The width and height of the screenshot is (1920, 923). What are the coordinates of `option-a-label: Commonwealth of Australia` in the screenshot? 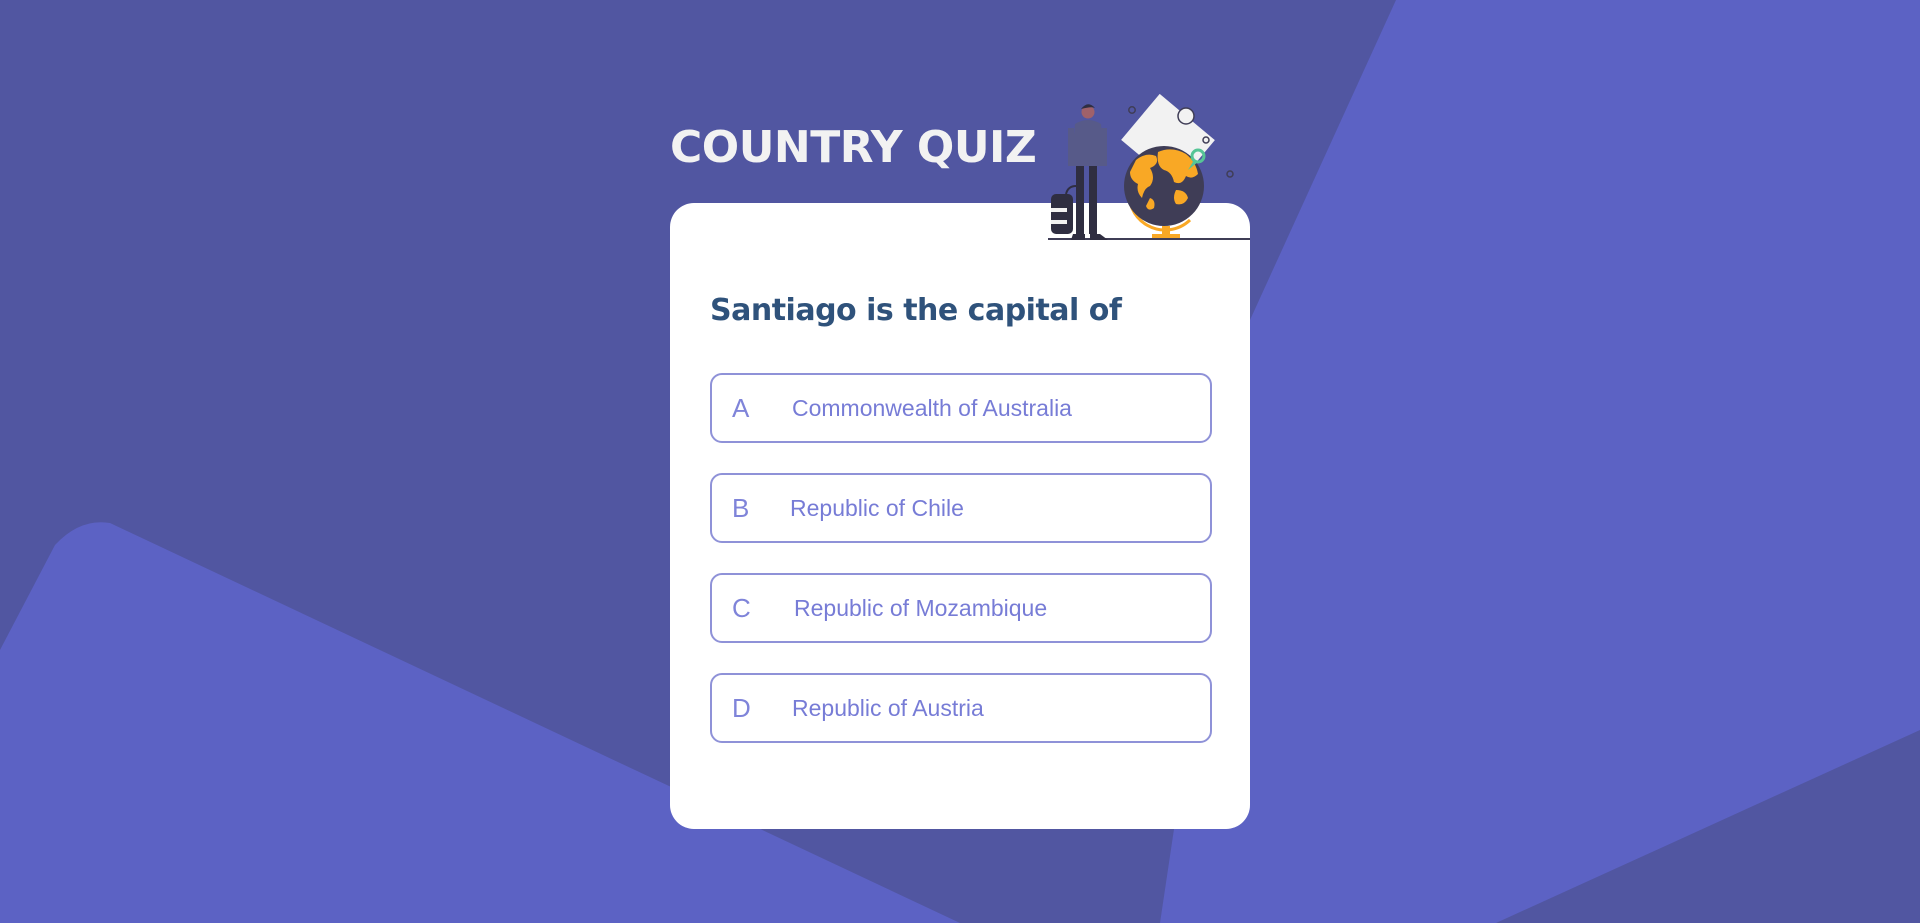 It's located at (932, 408).